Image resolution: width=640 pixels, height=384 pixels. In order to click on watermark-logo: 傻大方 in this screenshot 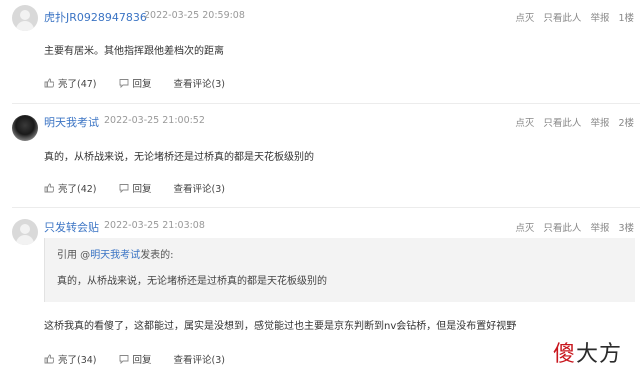, I will do `click(587, 352)`.